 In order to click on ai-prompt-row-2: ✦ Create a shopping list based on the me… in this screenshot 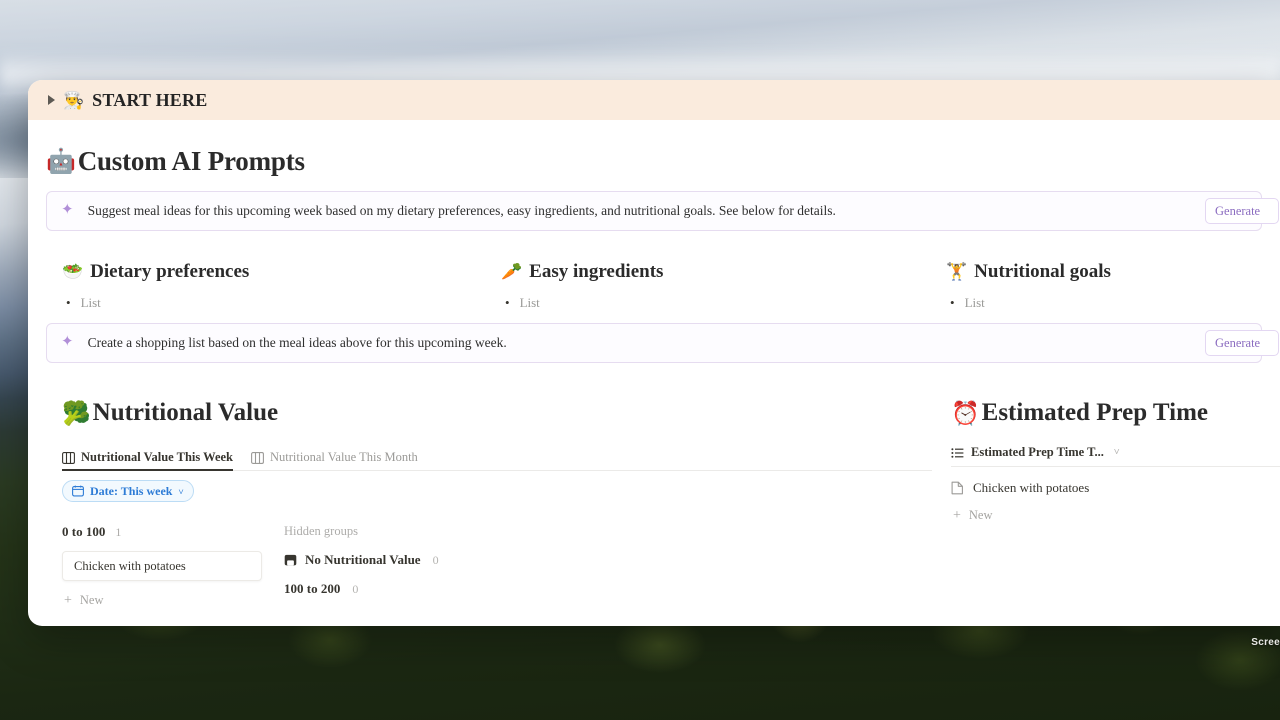, I will do `click(662, 343)`.